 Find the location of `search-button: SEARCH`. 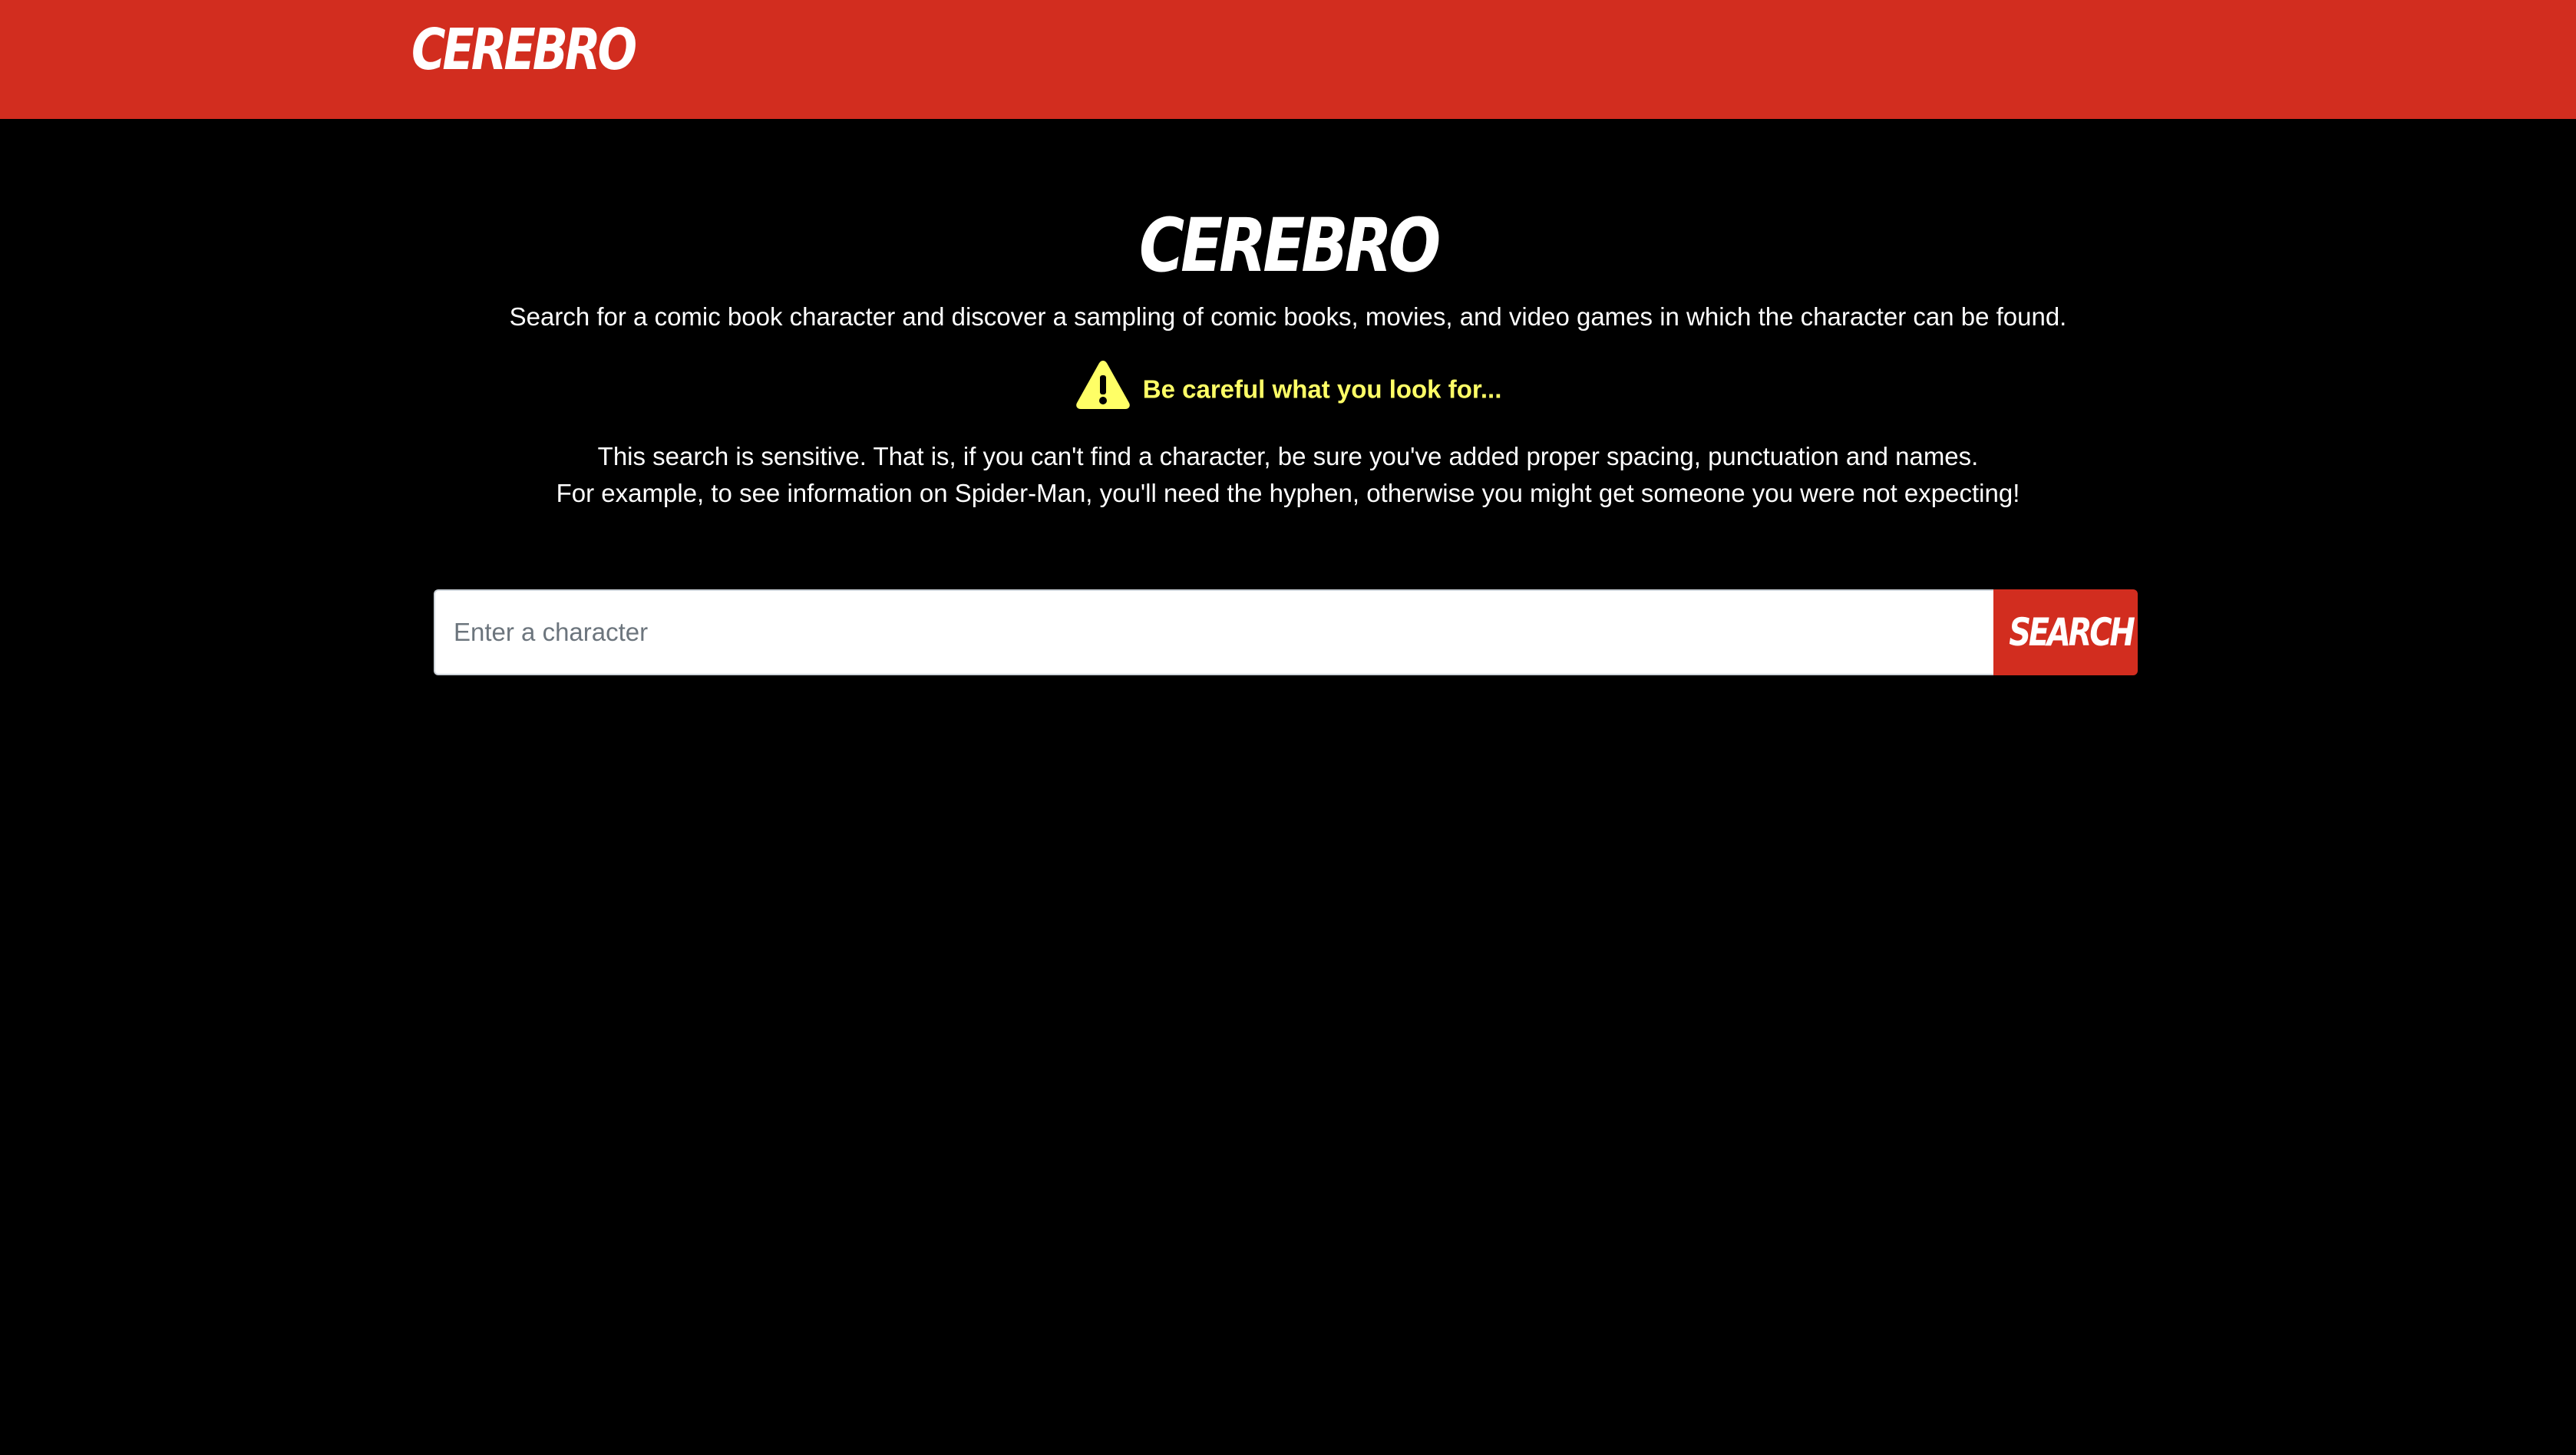

search-button: SEARCH is located at coordinates (2065, 632).